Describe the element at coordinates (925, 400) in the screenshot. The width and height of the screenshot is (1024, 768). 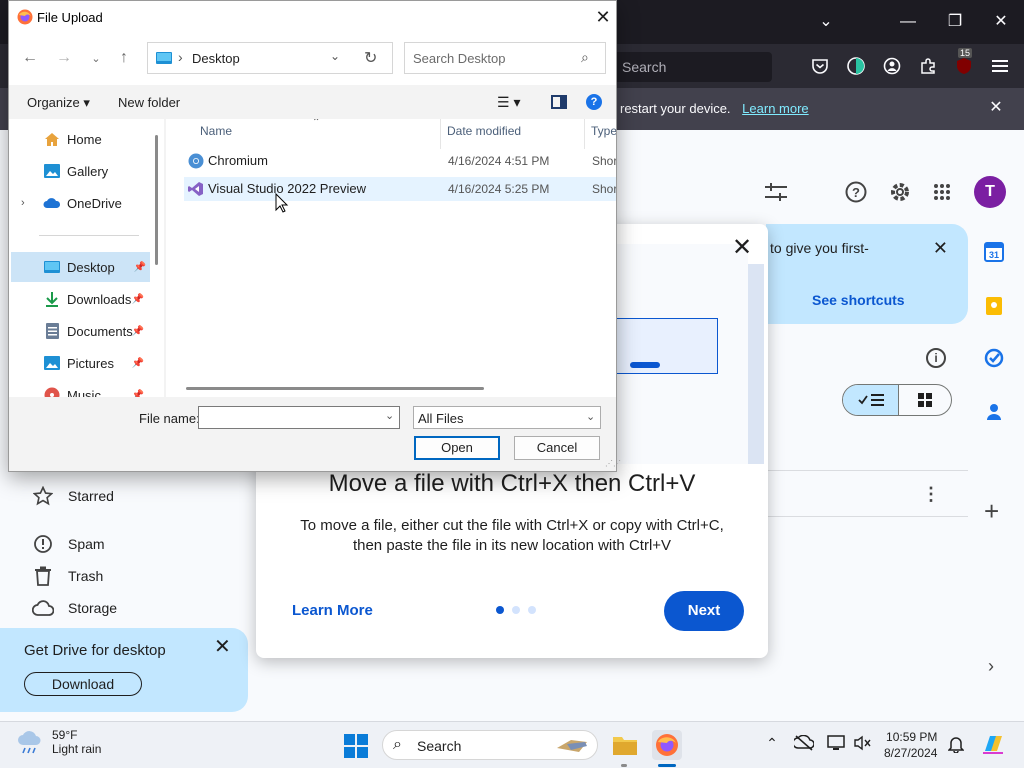
I see `grid-view-icon` at that location.